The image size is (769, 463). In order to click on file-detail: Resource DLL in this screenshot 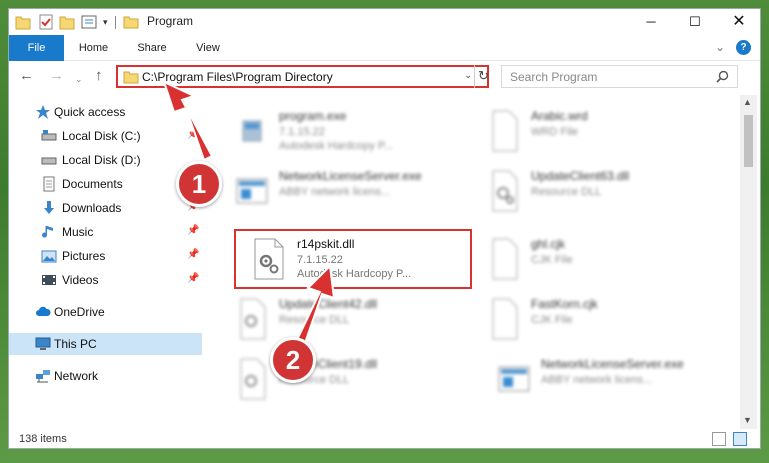, I will do `click(314, 320)`.